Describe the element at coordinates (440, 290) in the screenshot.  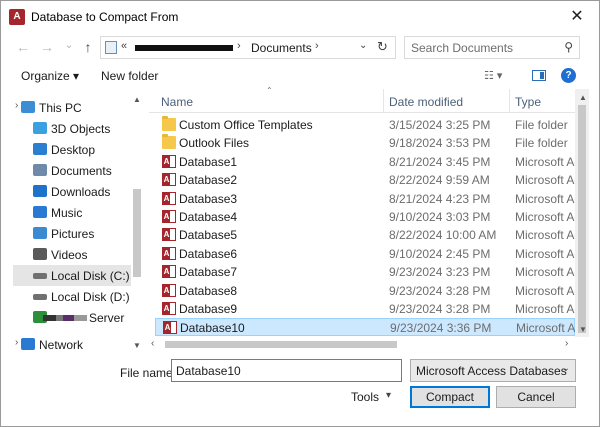
I see `file-date-modified: 9/23/2024 3:28 PM` at that location.